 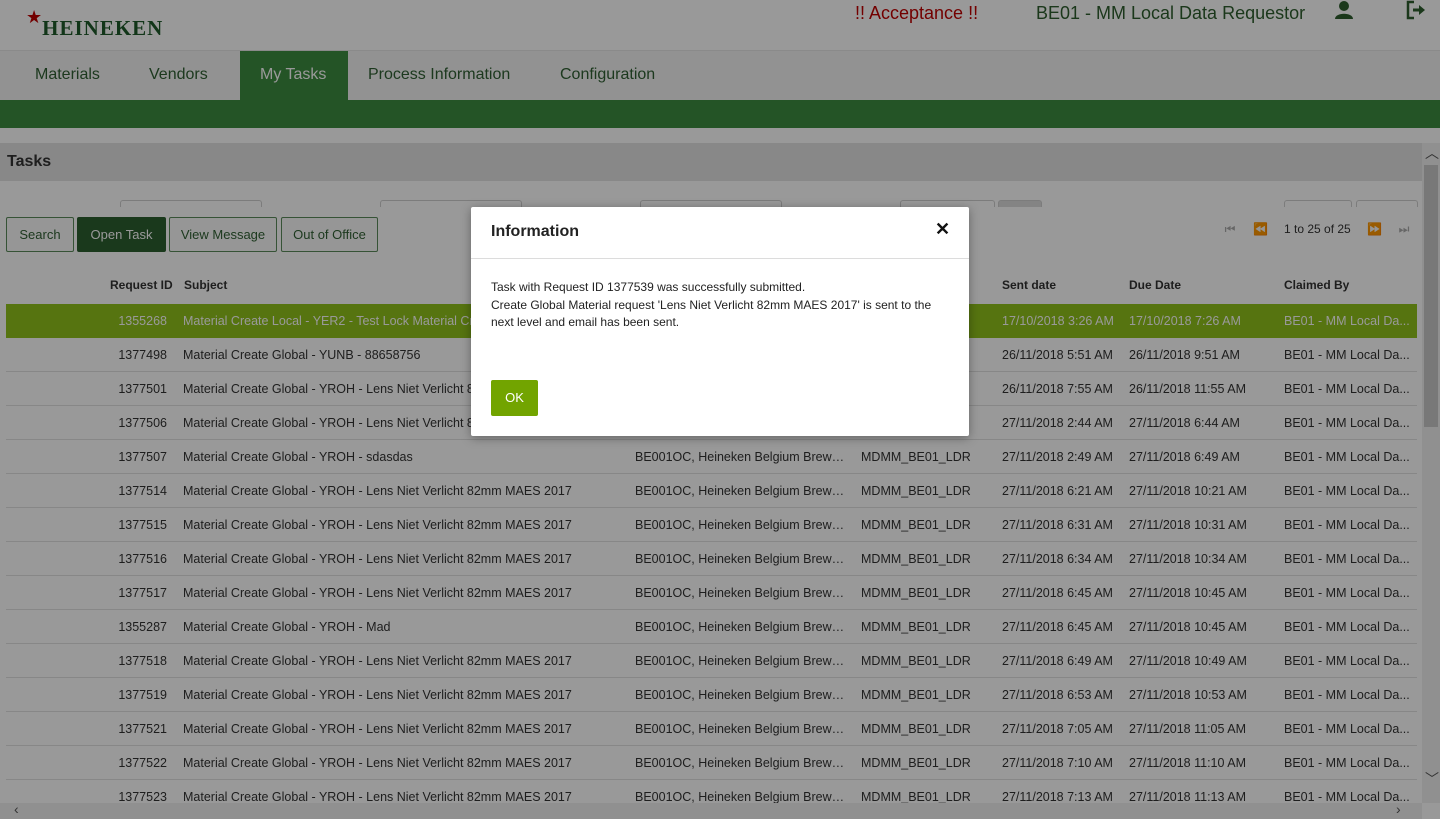 I want to click on dialog-title: Information, so click(x=535, y=231).